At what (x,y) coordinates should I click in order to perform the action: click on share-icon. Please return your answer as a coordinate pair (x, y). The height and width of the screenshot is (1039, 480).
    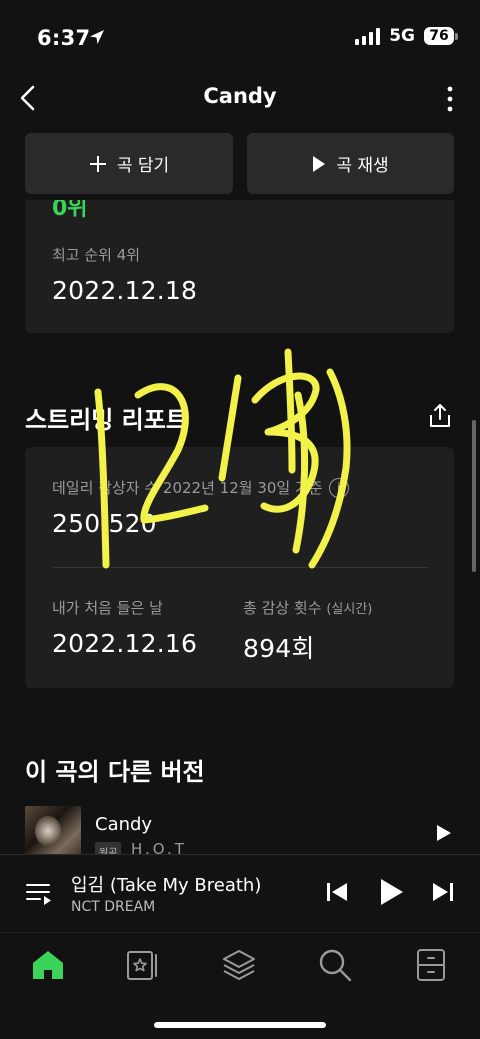
    Looking at the image, I should click on (440, 416).